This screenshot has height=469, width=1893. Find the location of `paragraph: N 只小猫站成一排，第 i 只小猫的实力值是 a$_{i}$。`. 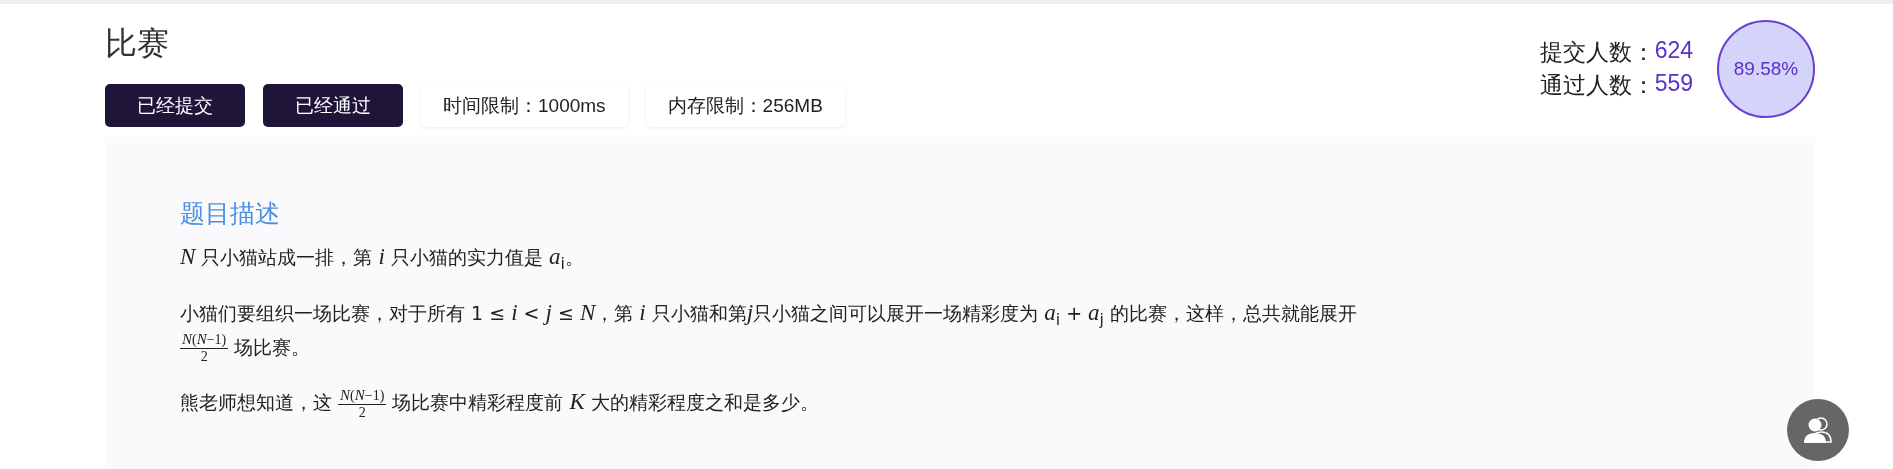

paragraph: N 只小猫站成一排，第 i 只小猫的实力值是 a$_{i}$。 is located at coordinates (382, 259).